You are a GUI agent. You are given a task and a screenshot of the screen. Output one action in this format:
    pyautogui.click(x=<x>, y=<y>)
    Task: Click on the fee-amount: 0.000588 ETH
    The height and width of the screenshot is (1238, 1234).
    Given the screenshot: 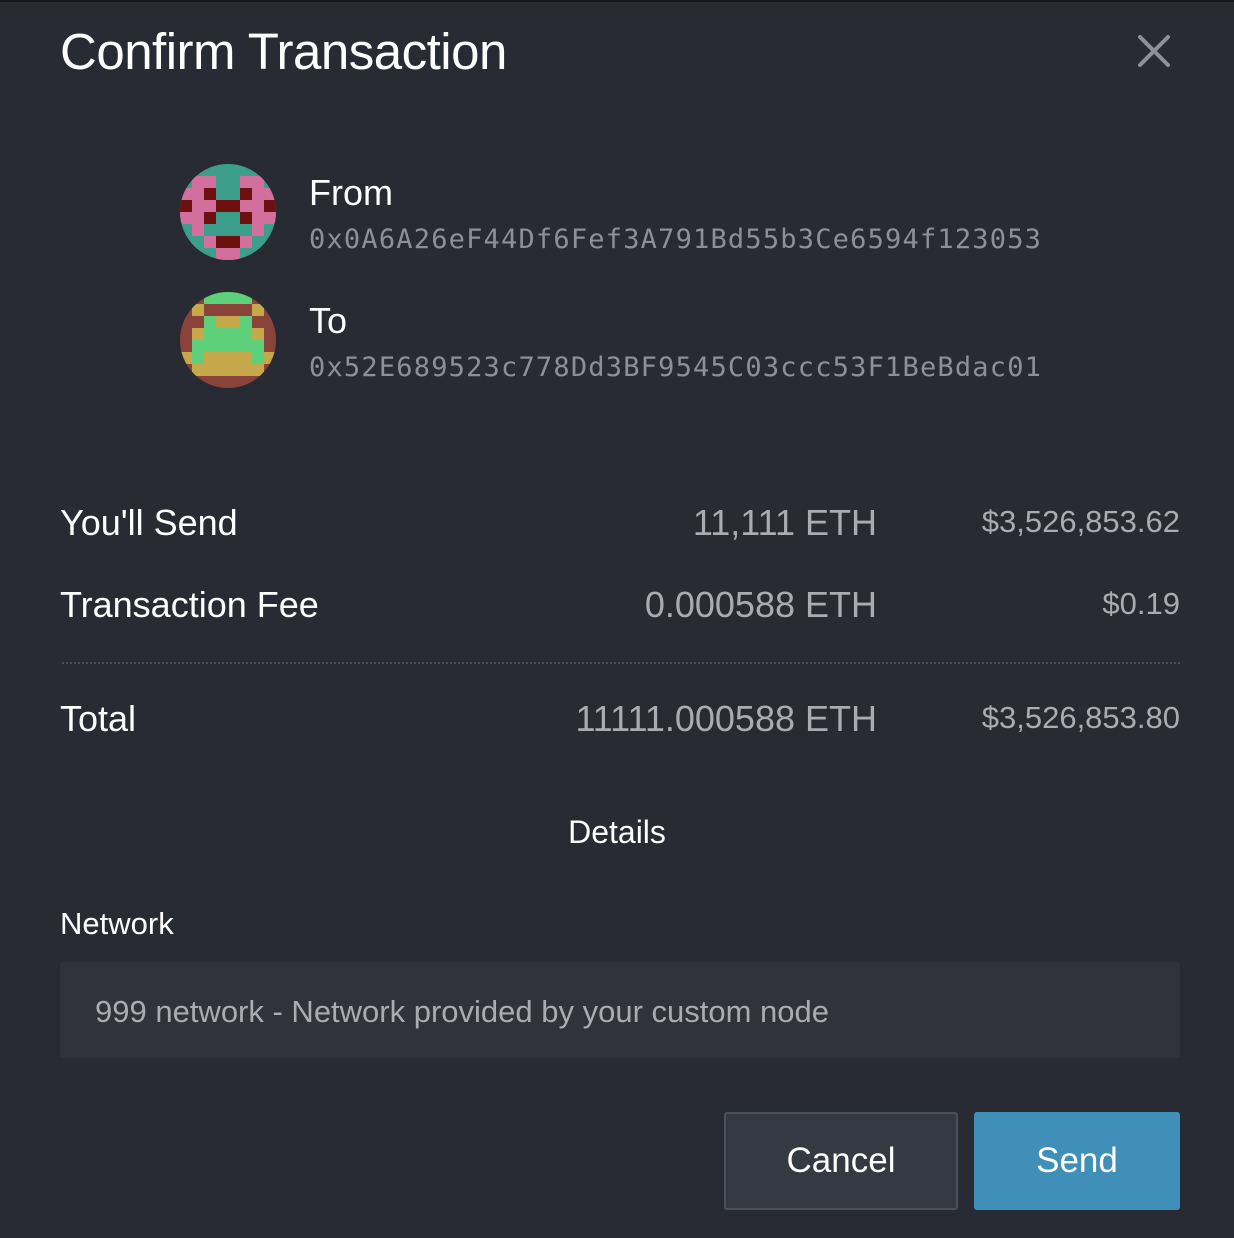 What is the action you would take?
    pyautogui.click(x=760, y=604)
    